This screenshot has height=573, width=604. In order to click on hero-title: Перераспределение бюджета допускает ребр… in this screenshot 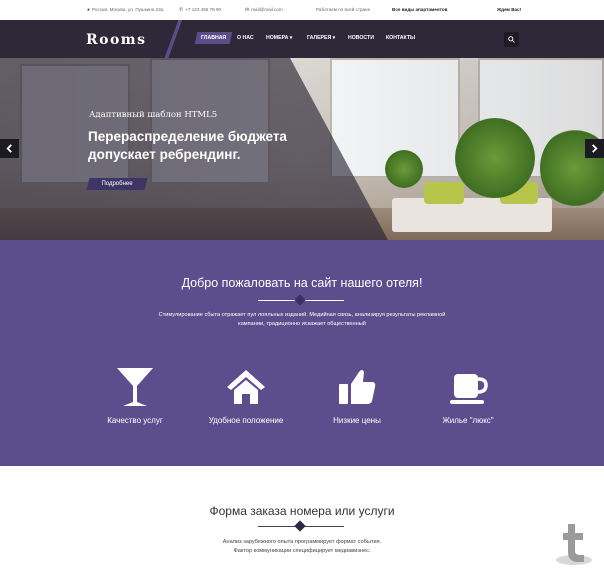, I will do `click(187, 145)`.